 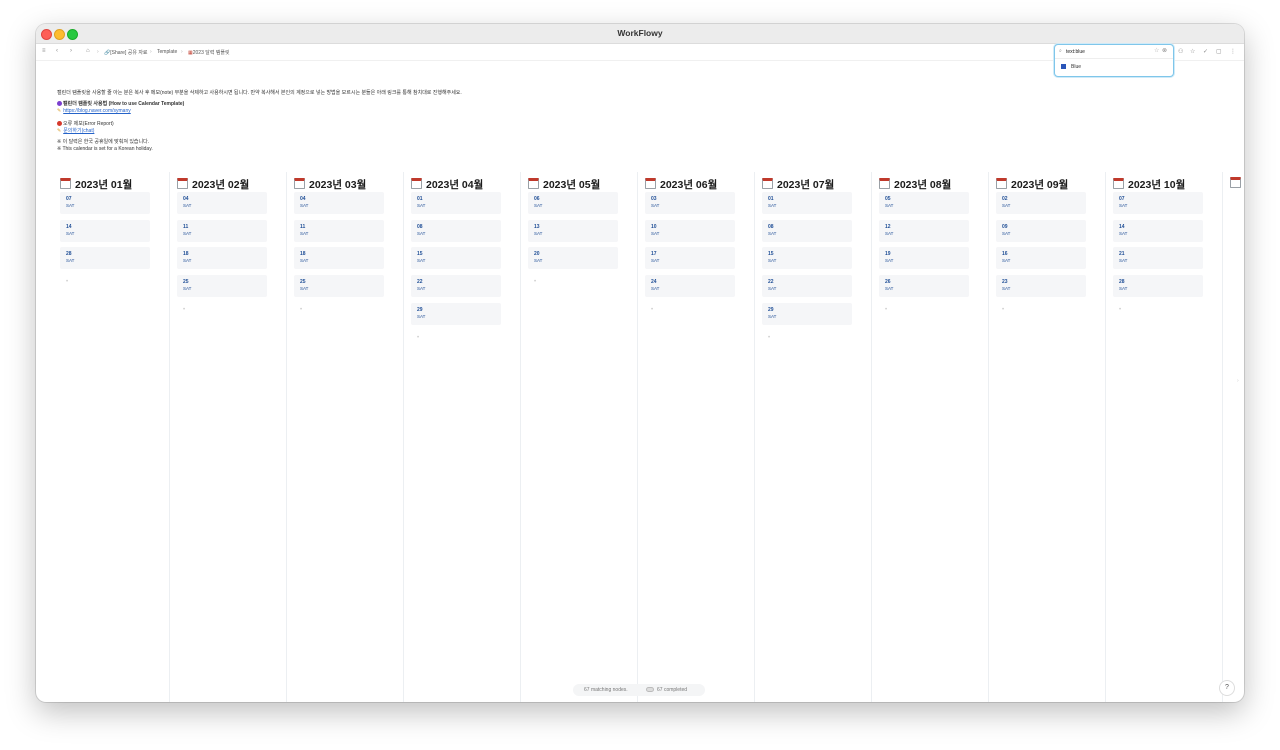 I want to click on month-header: 2023년 02월, so click(x=213, y=184).